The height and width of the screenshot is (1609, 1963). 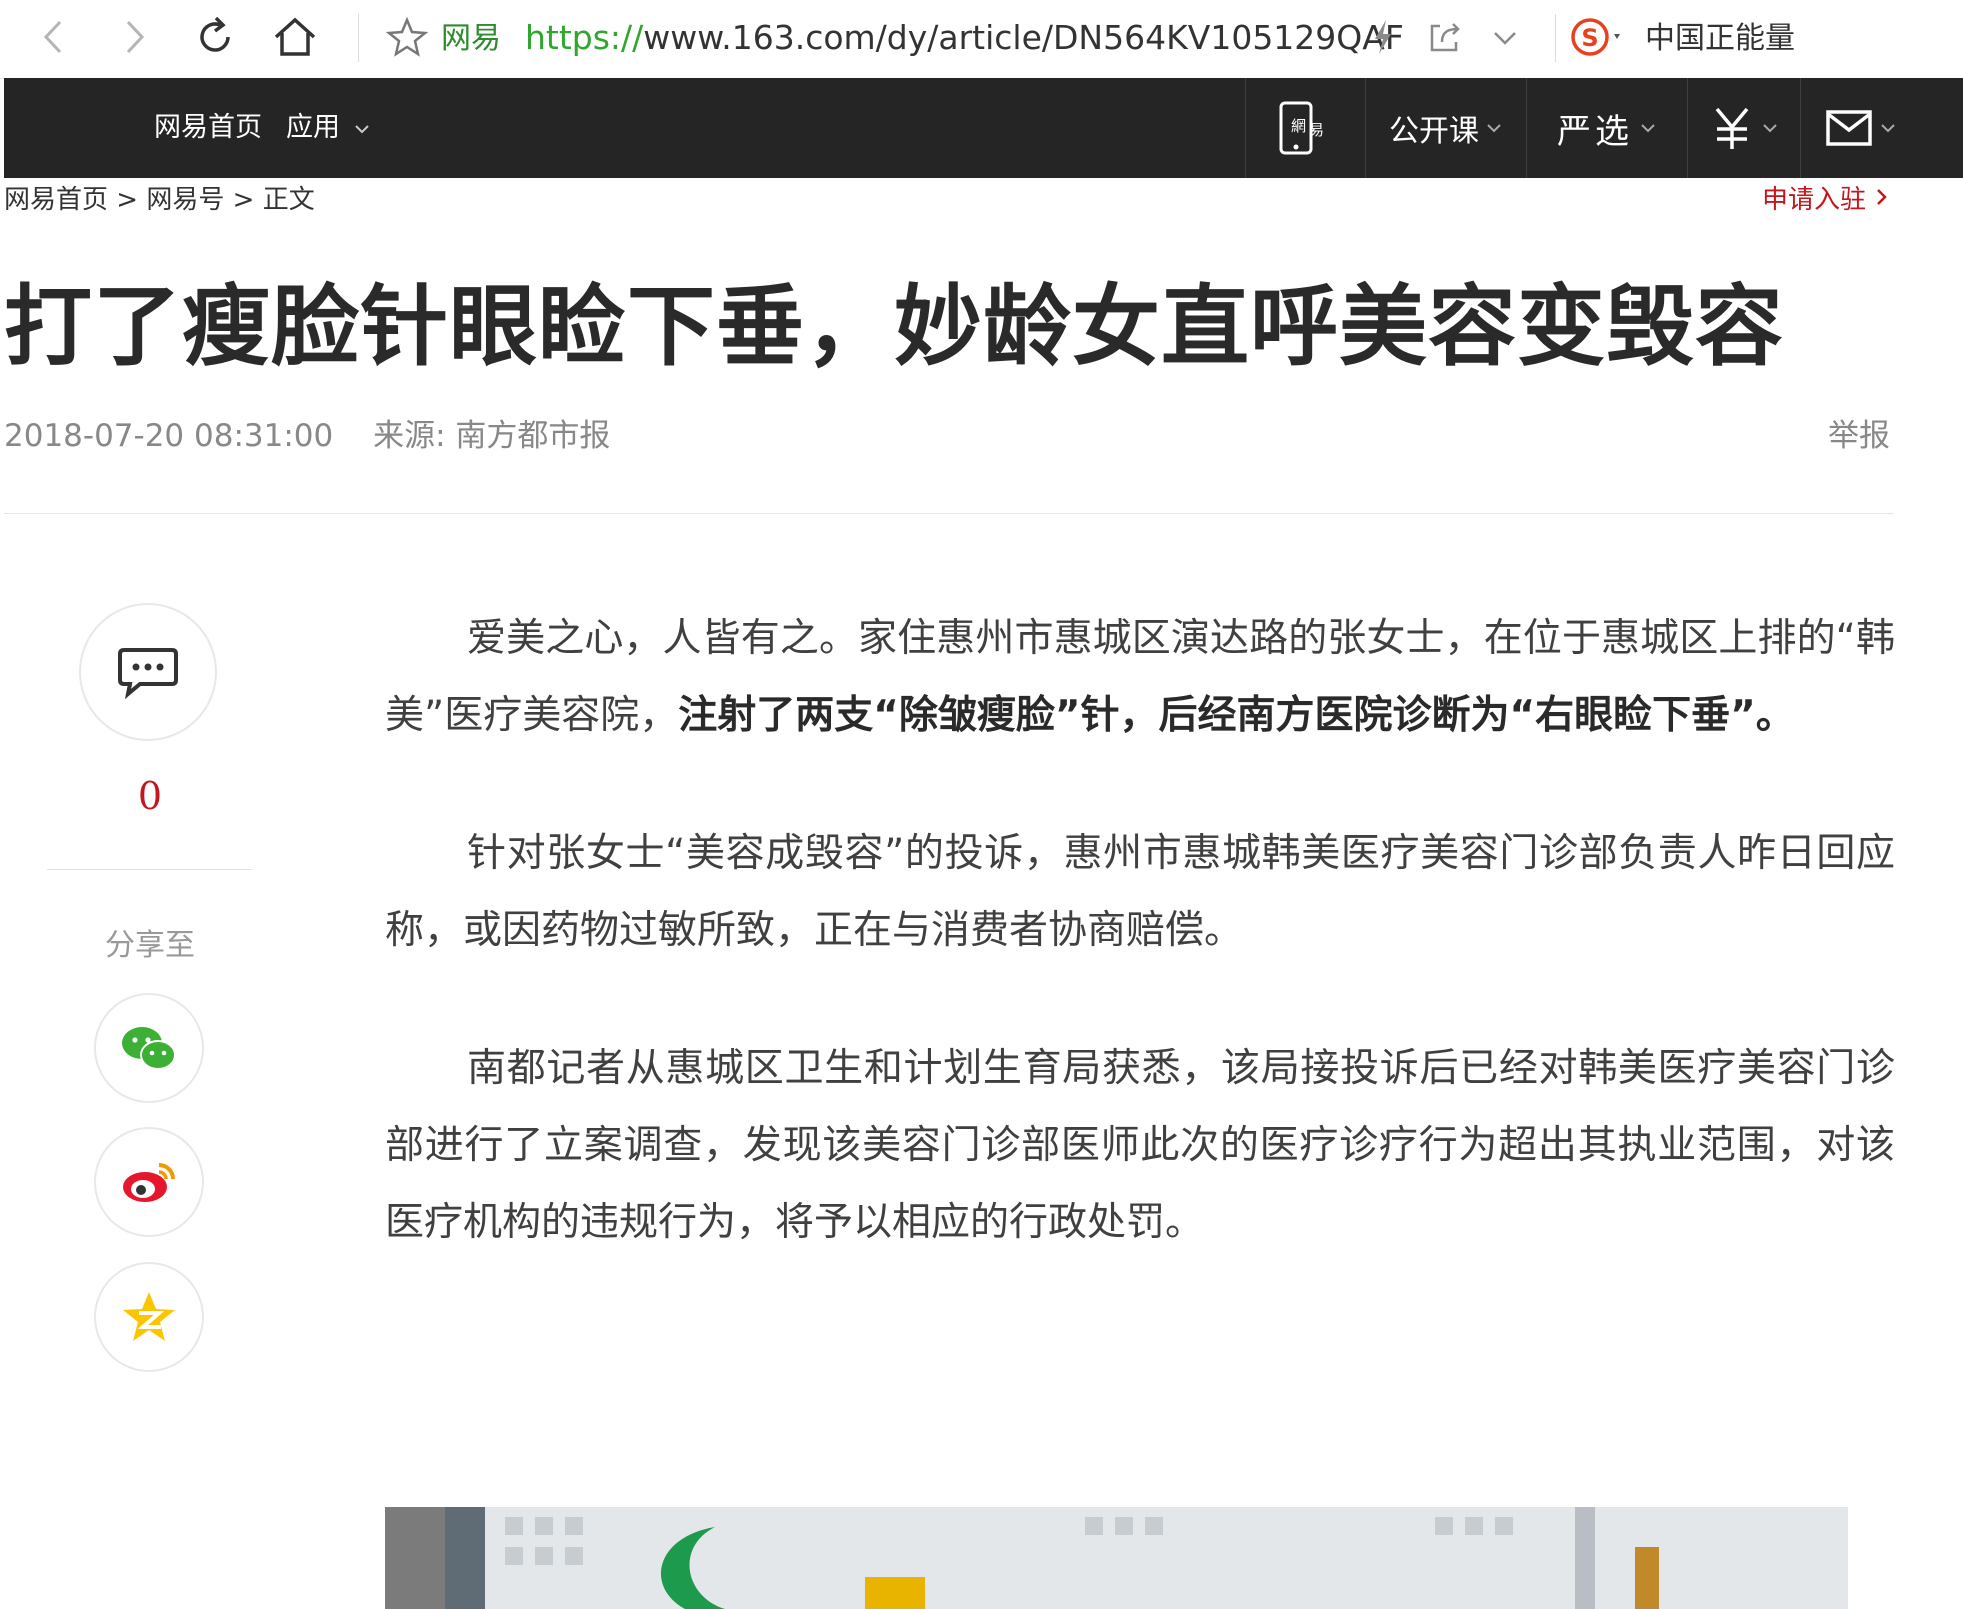 I want to click on breadcrumb: 网易首页 > 网易号 > 正文, so click(x=159, y=200).